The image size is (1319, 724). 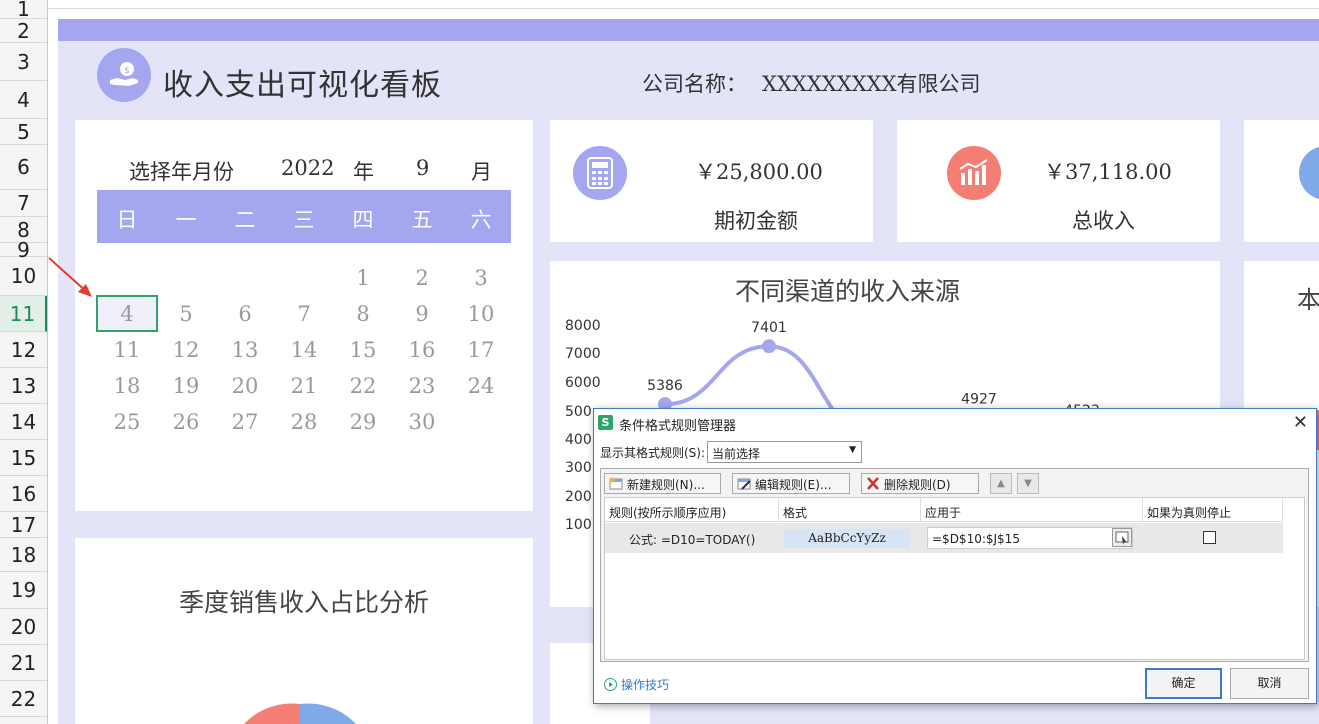 I want to click on weekday-4: 四, so click(x=363, y=220).